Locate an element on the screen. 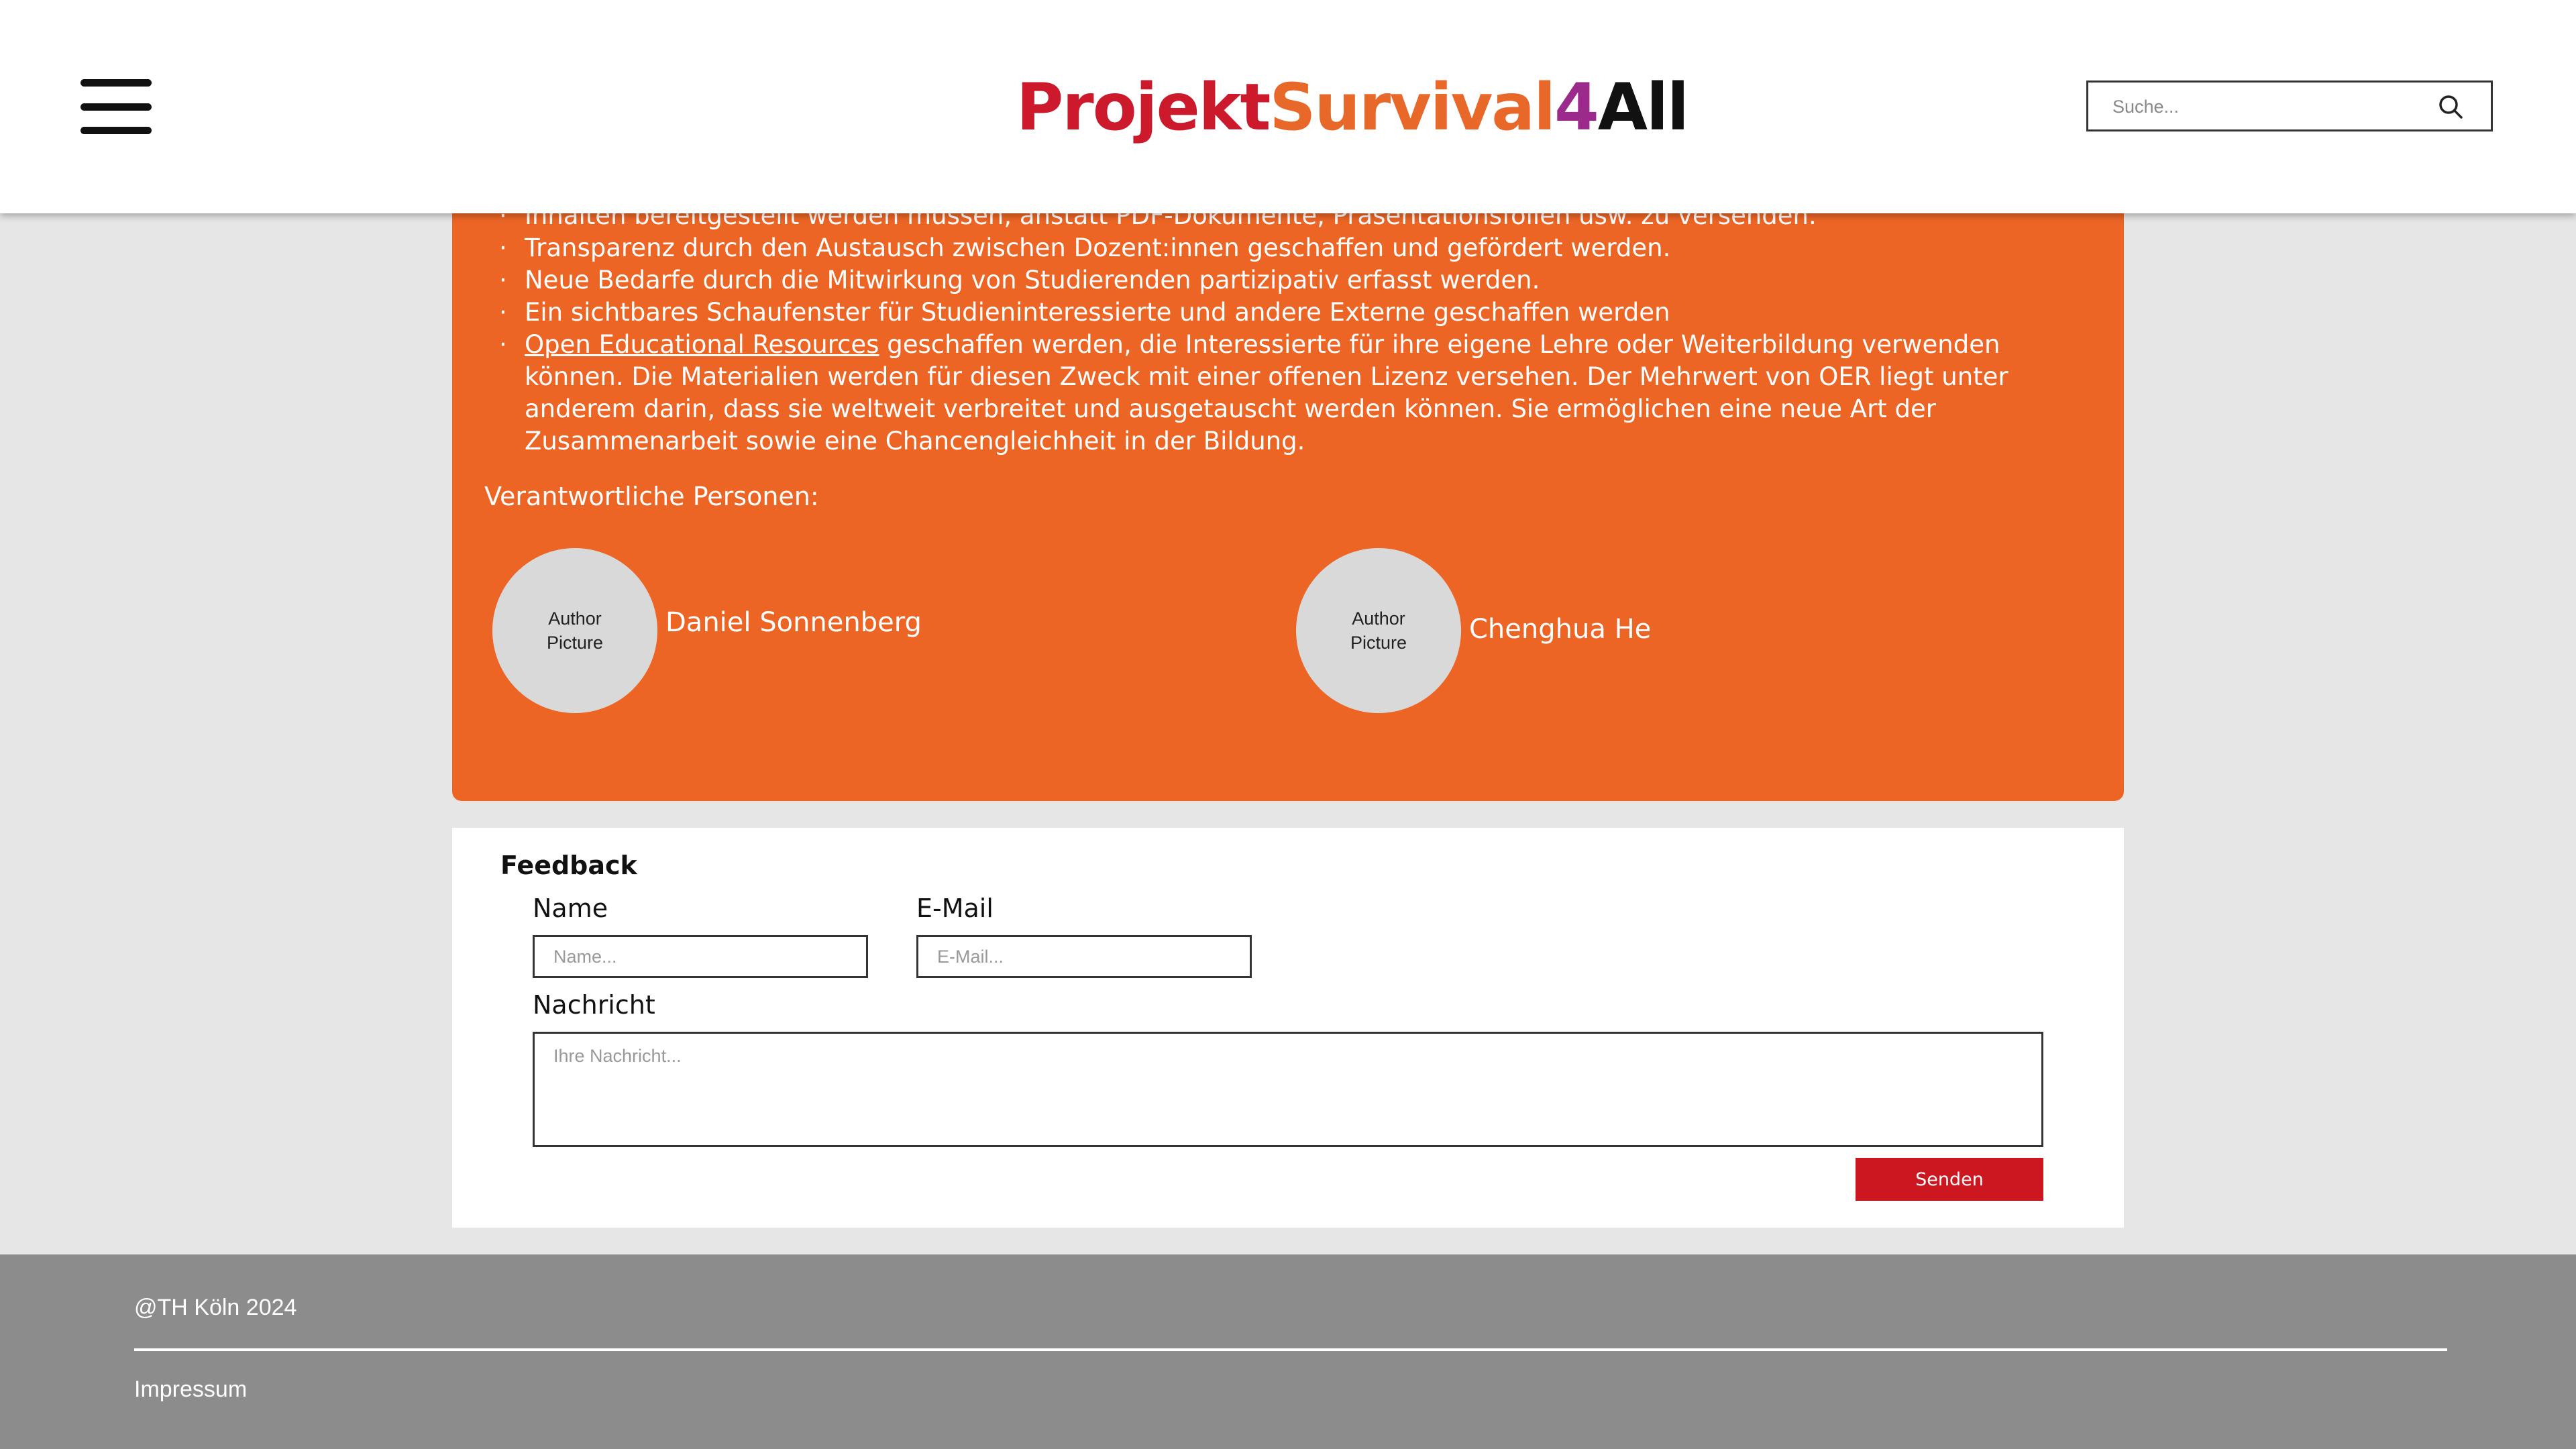 The height and width of the screenshot is (1449, 2576). copyright-text: @TH Köln 2024 is located at coordinates (215, 1307).